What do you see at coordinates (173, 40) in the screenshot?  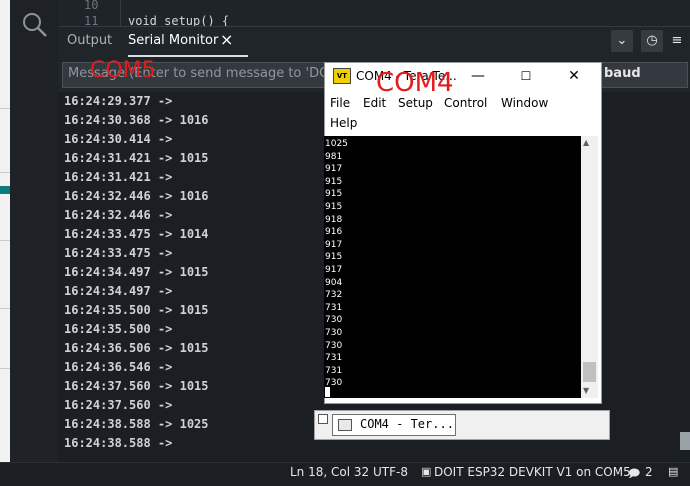 I see `tab-serial-monitor: Serial Monitor` at bounding box center [173, 40].